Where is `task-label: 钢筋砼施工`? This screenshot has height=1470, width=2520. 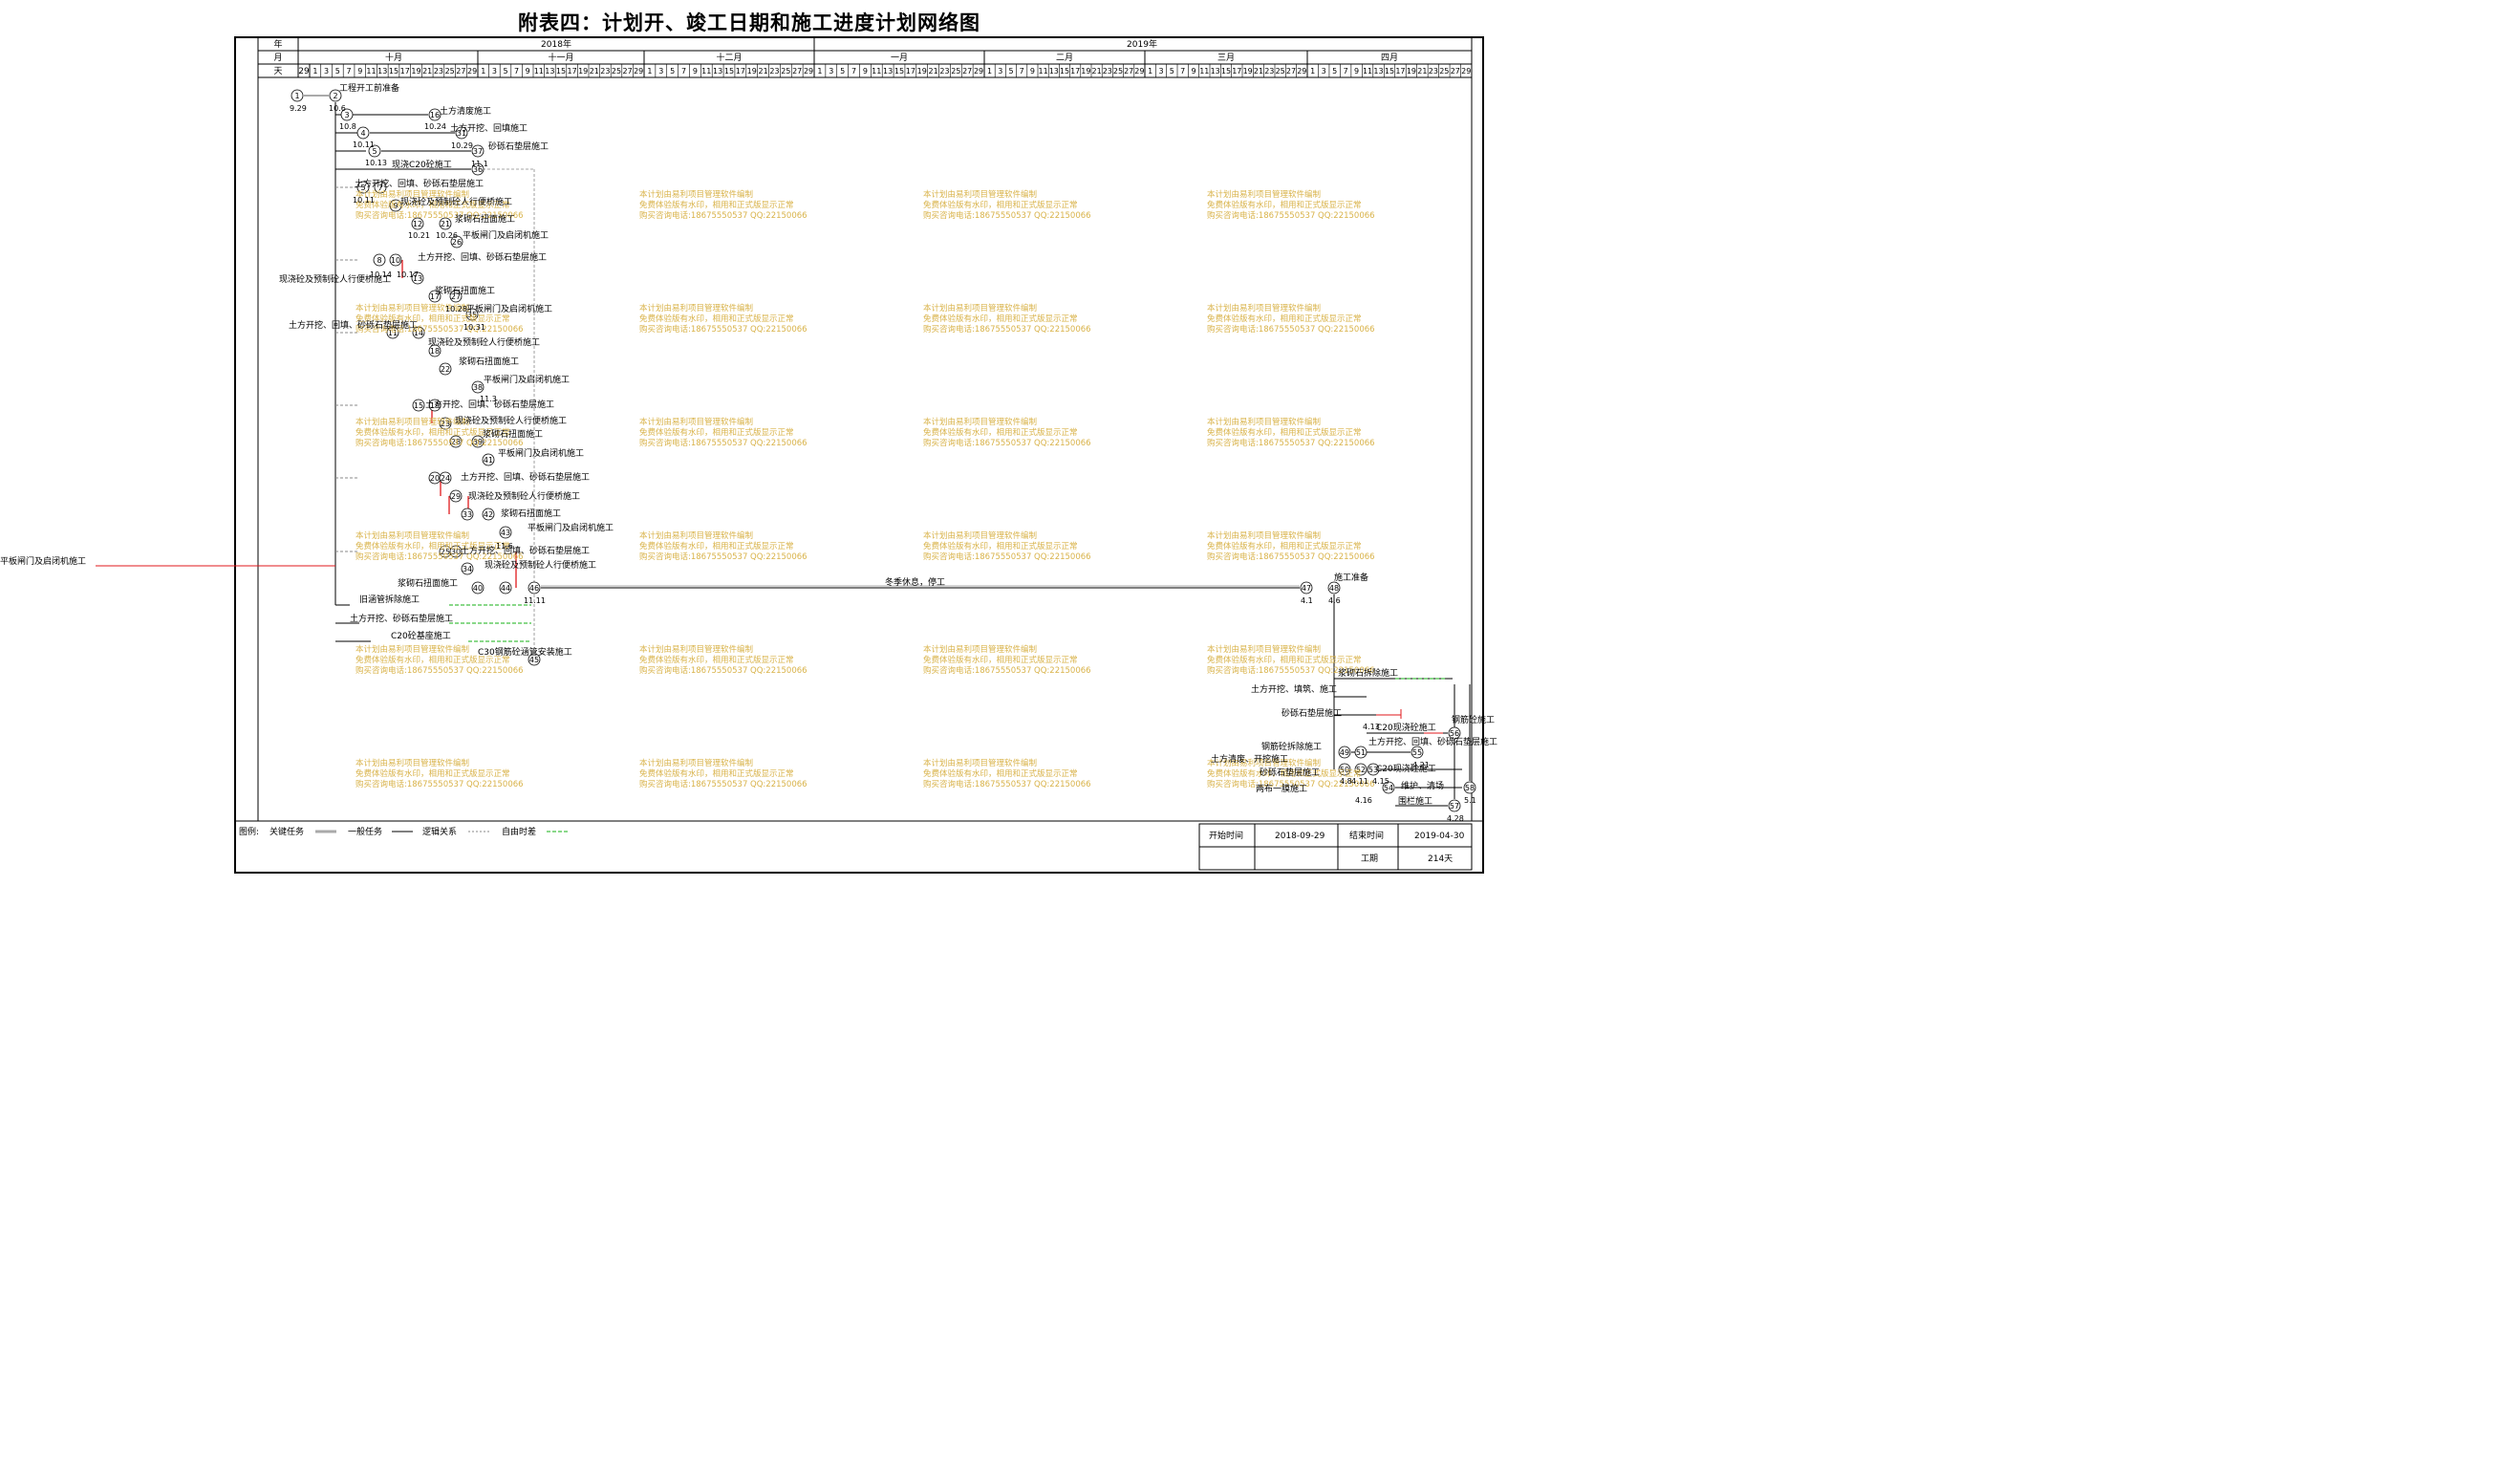 task-label: 钢筋砼施工 is located at coordinates (1474, 720).